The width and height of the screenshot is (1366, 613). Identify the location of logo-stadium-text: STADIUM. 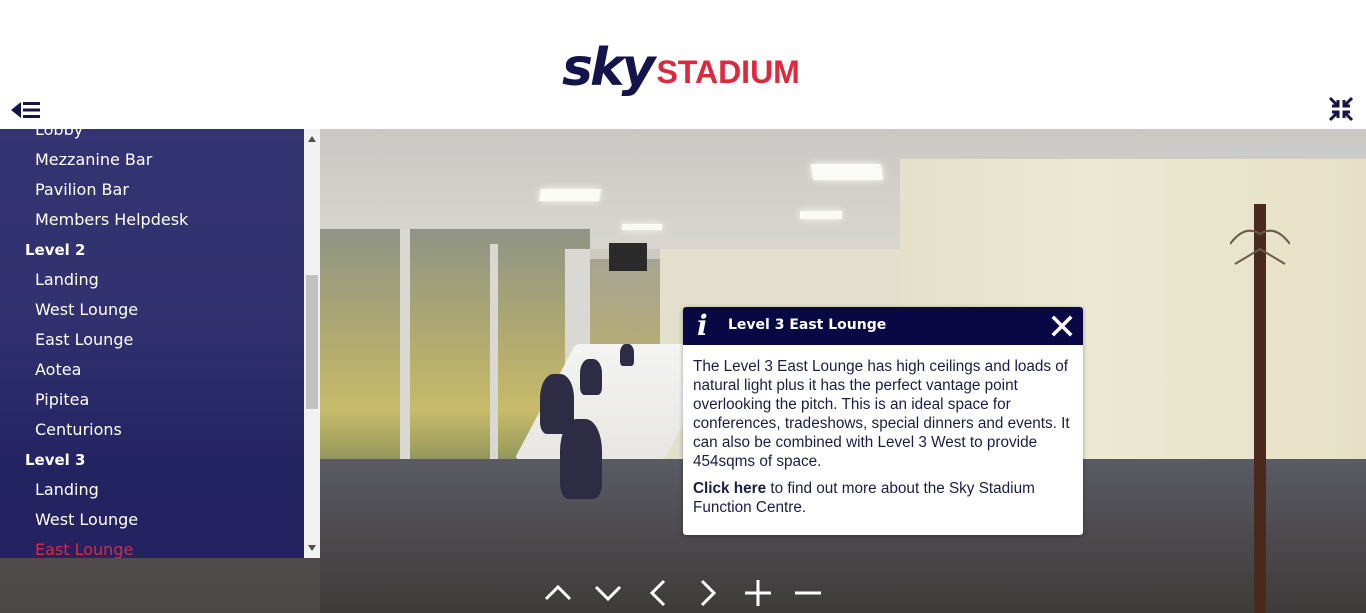
(728, 72).